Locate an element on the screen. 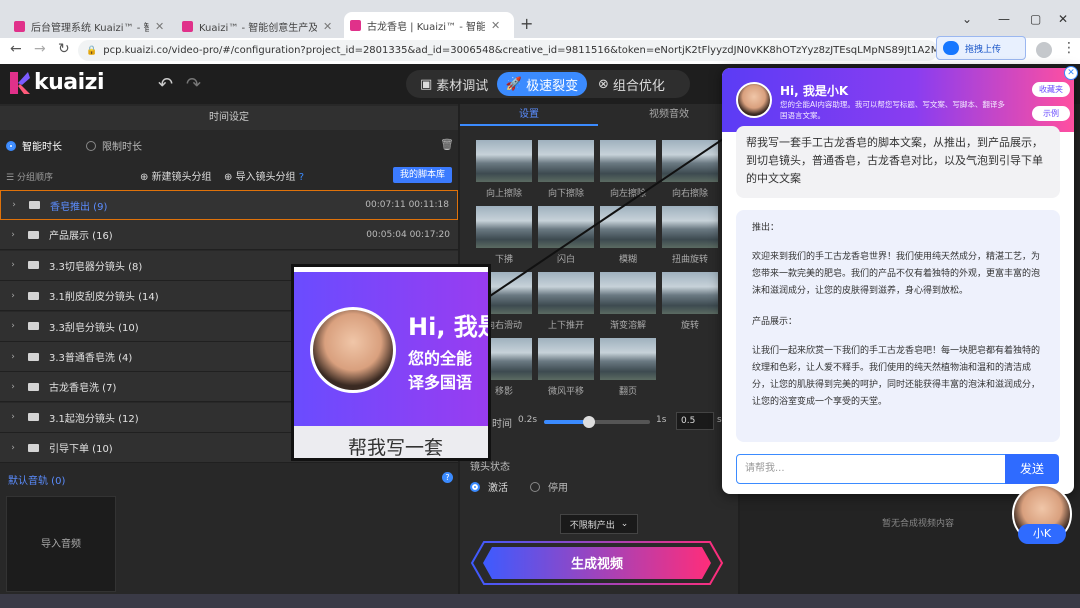  cloud-icon is located at coordinates (951, 48).